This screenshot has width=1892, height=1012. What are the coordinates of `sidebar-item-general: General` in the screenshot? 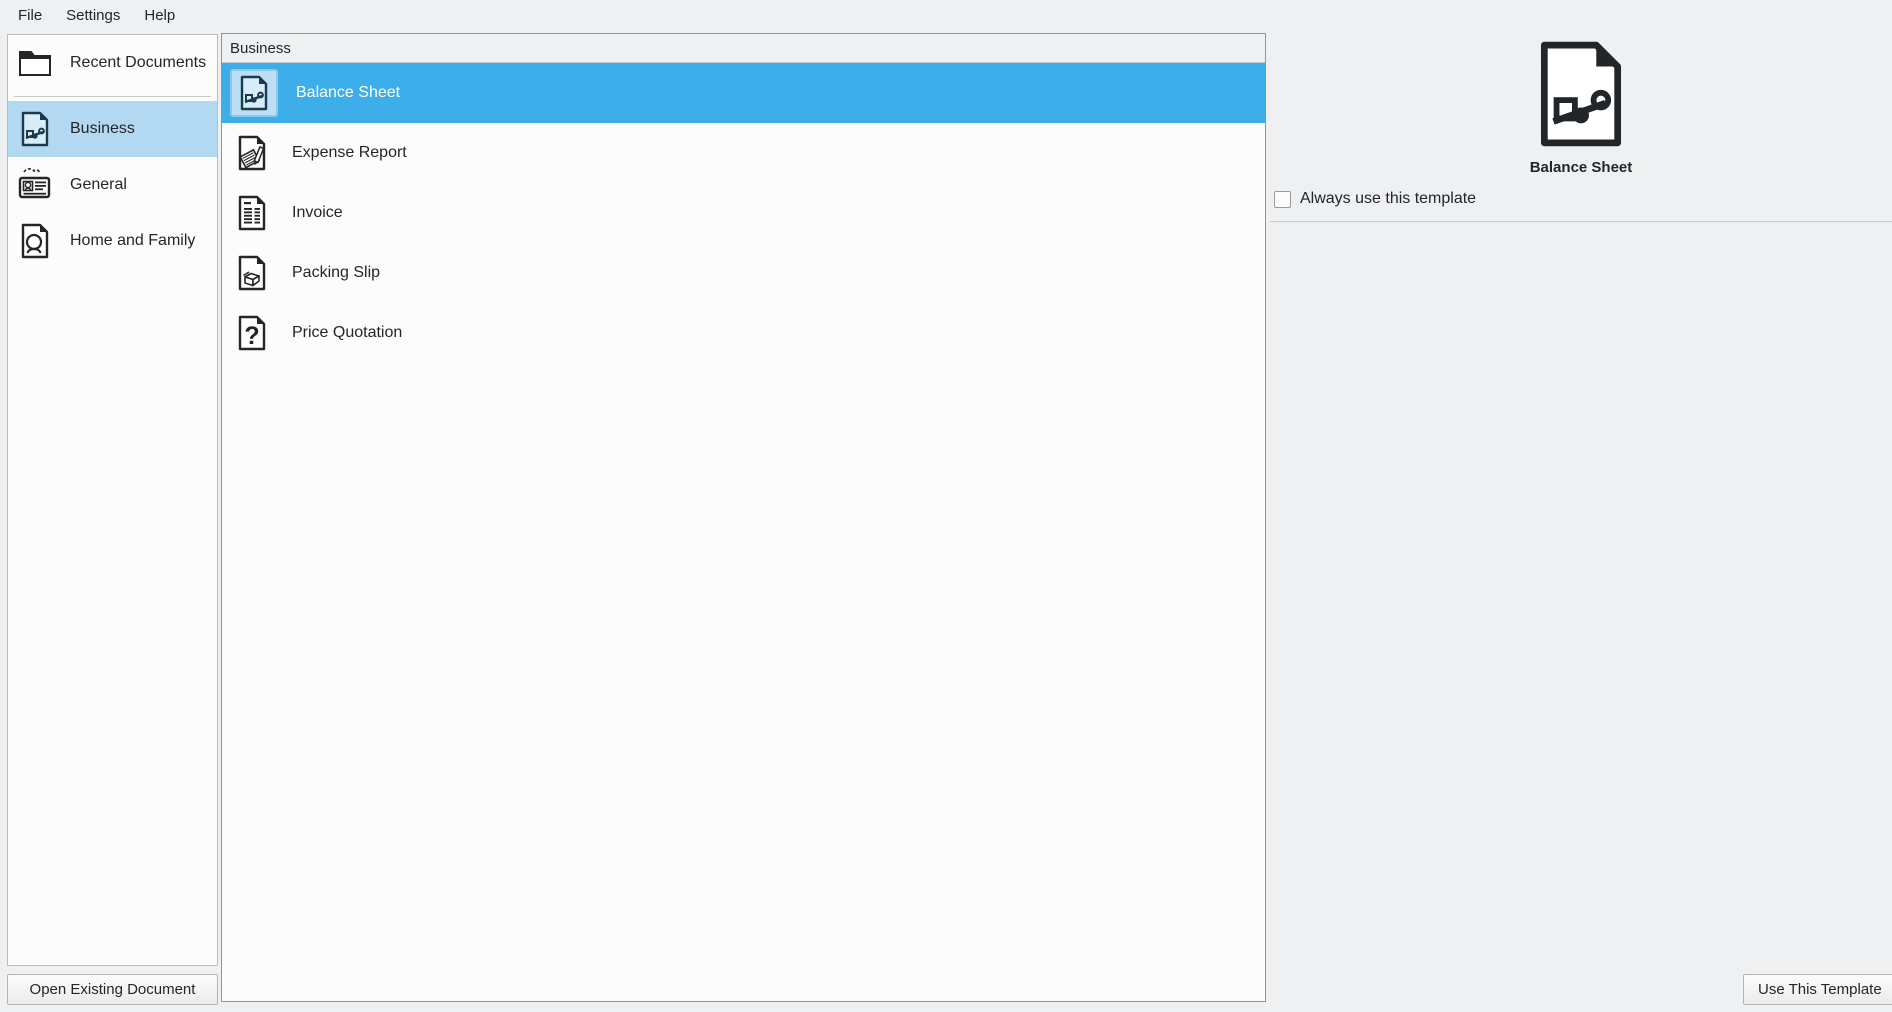 It's located at (112, 185).